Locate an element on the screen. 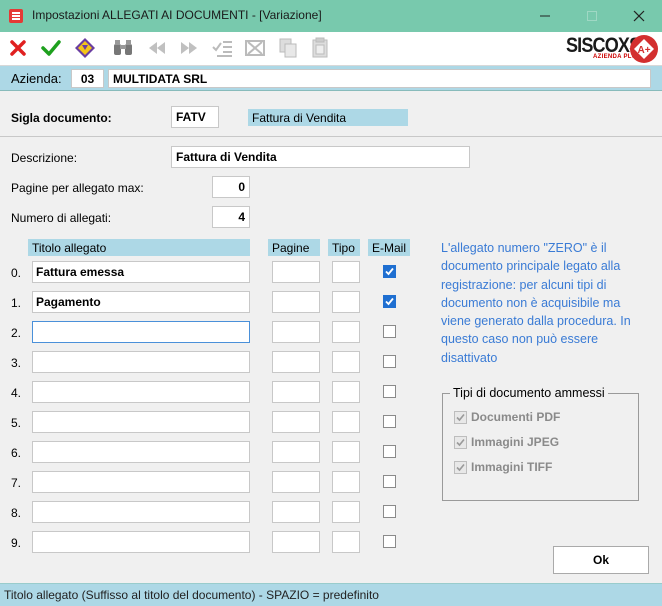 Image resolution: width=662 pixels, height=606 pixels. forward-icon is located at coordinates (189, 48).